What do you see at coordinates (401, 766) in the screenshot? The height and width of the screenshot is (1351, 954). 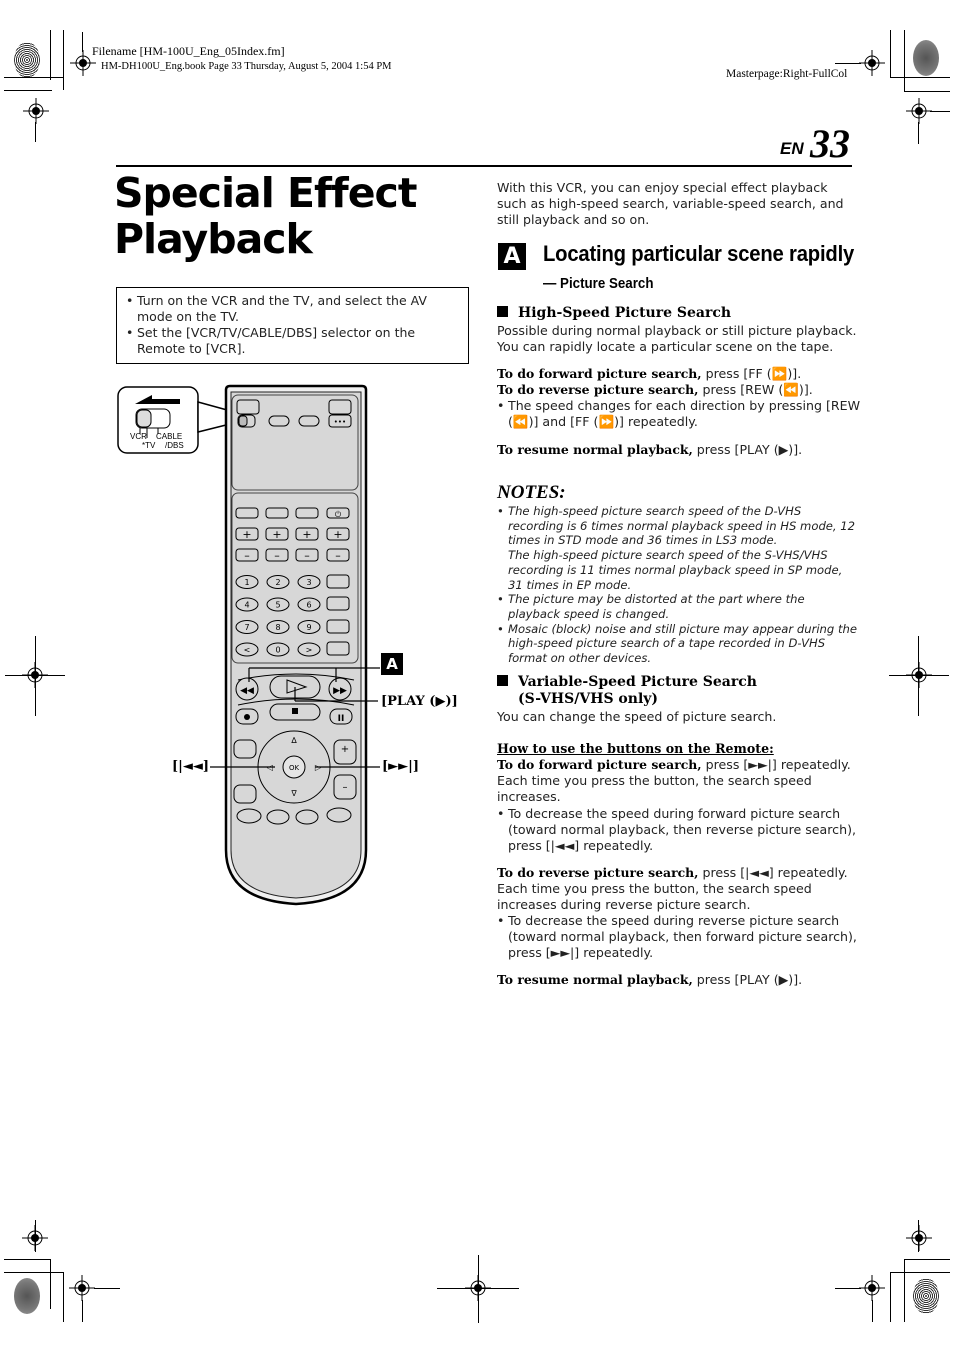 I see `callout-skip-forward: [►►|]` at bounding box center [401, 766].